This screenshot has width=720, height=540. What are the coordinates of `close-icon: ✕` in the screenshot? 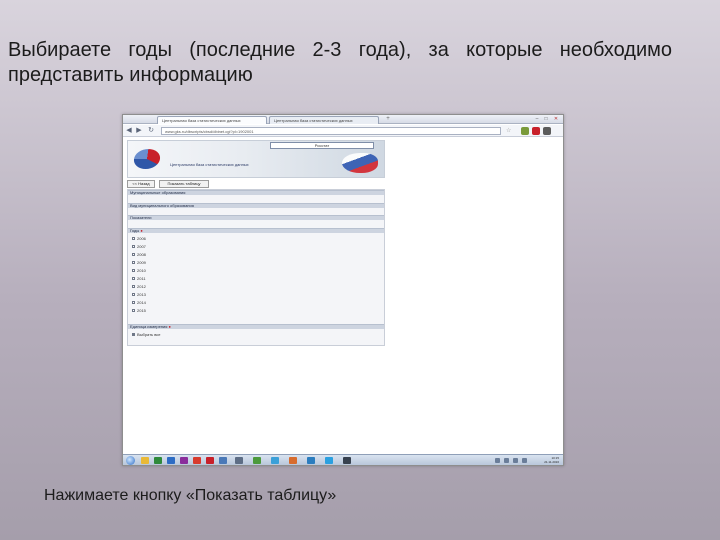 It's located at (556, 119).